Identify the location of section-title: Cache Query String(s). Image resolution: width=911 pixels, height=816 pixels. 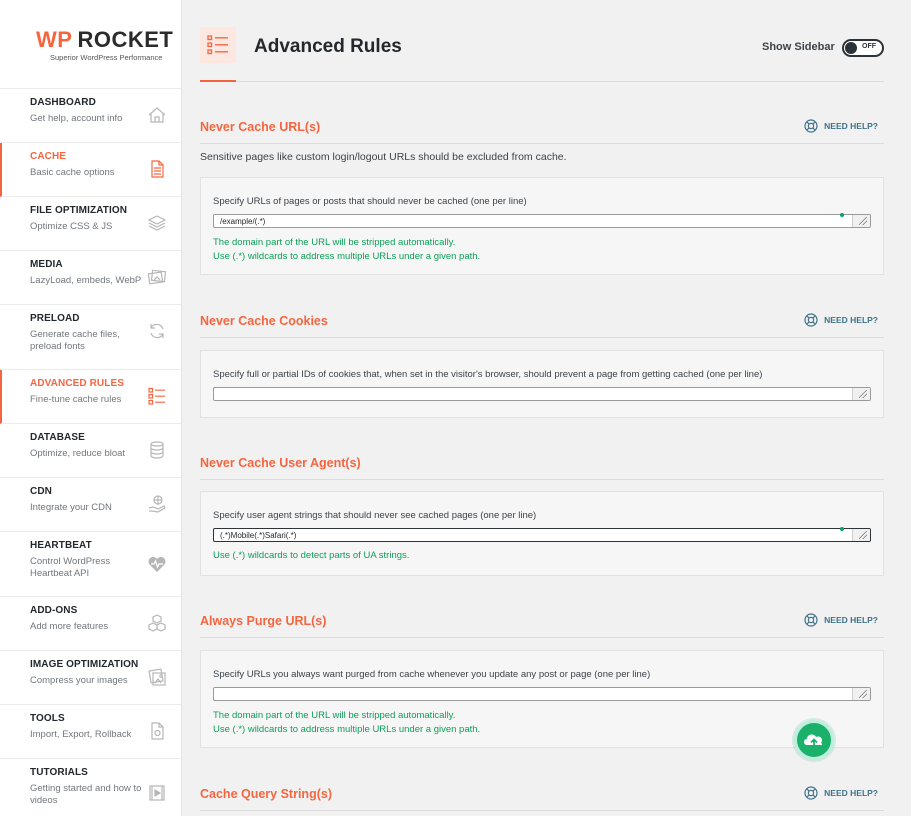
(266, 794).